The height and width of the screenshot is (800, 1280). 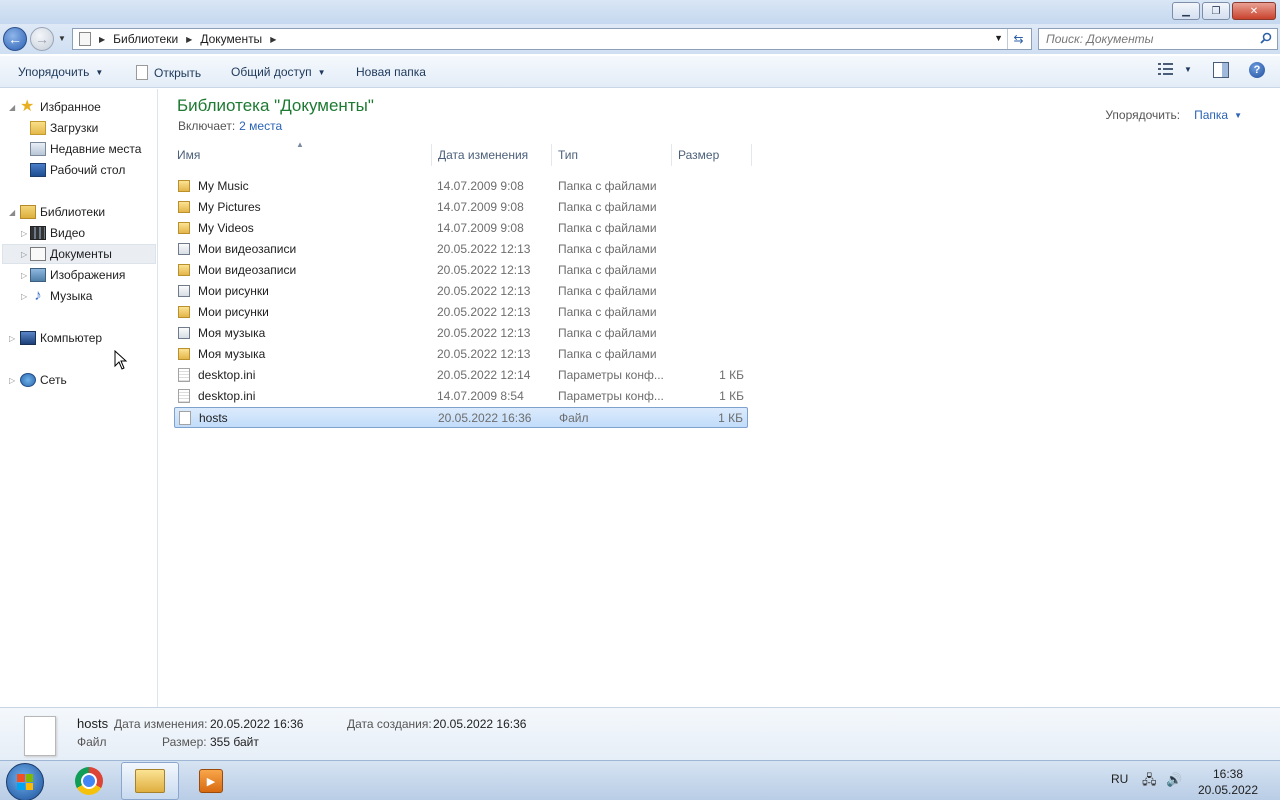 I want to click on explorer-folder-icon, so click(x=150, y=781).